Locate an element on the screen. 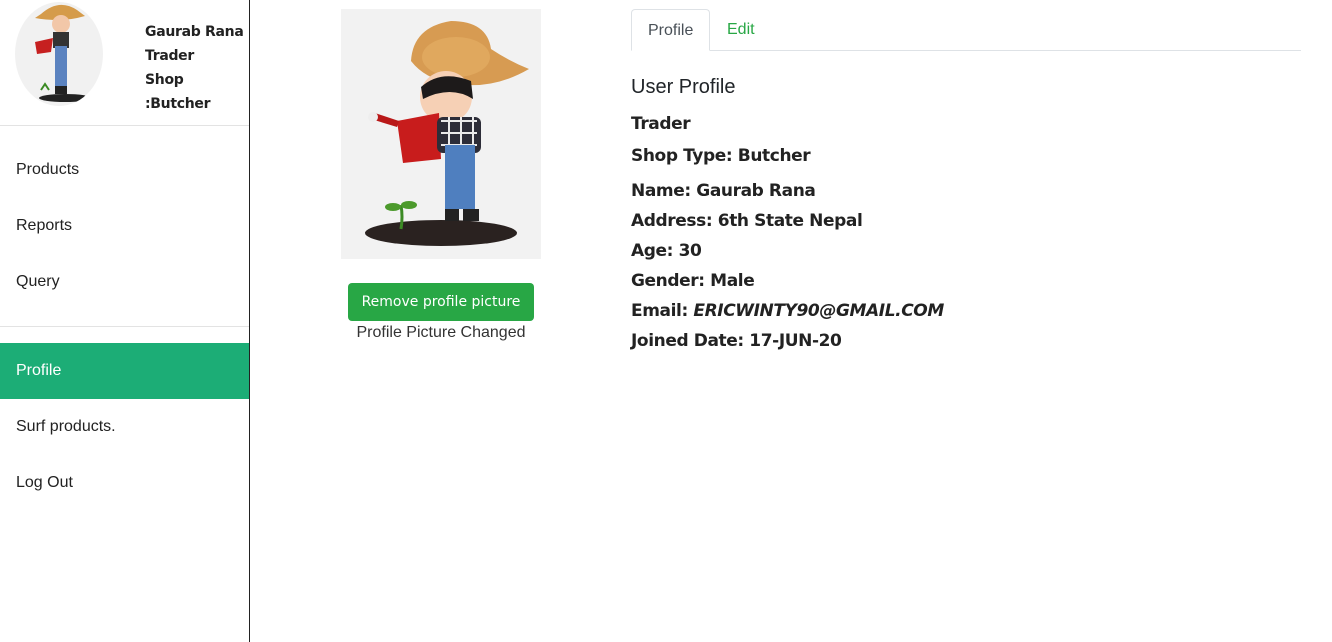 The image size is (1332, 642). profile-email: Email: ERICWINTY90@GMAIL.COM is located at coordinates (787, 311).